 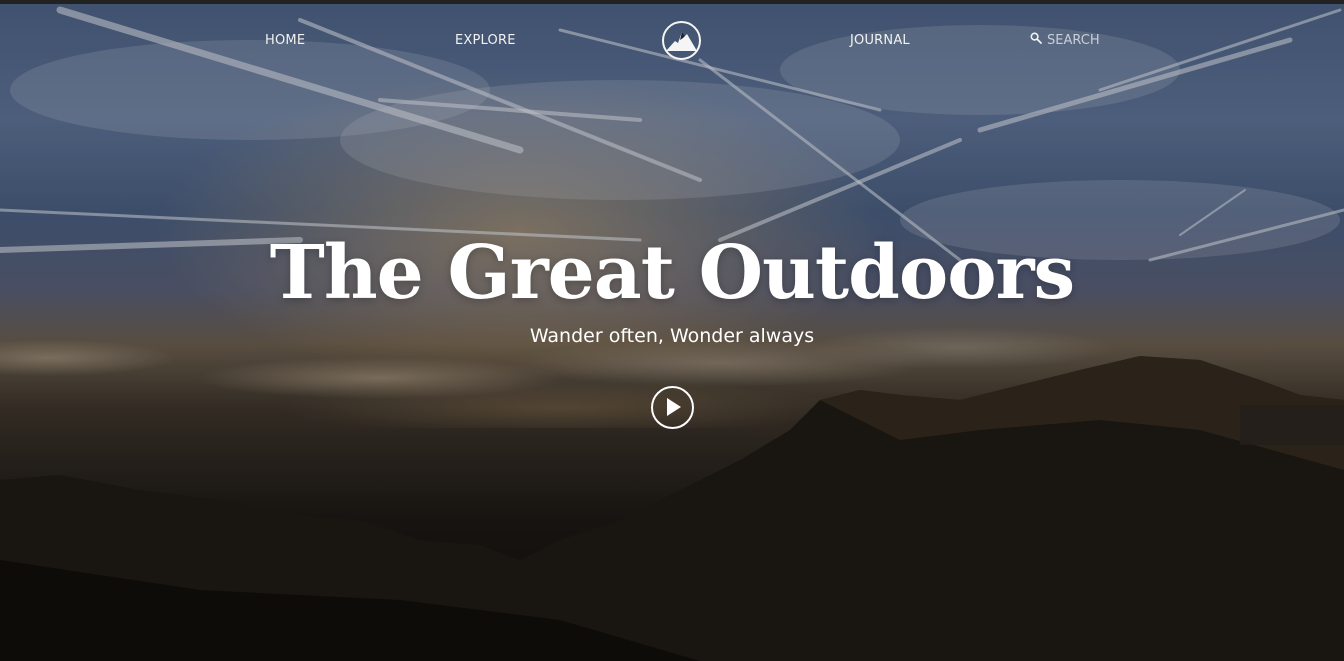 I want to click on search-input, so click(x=1092, y=40).